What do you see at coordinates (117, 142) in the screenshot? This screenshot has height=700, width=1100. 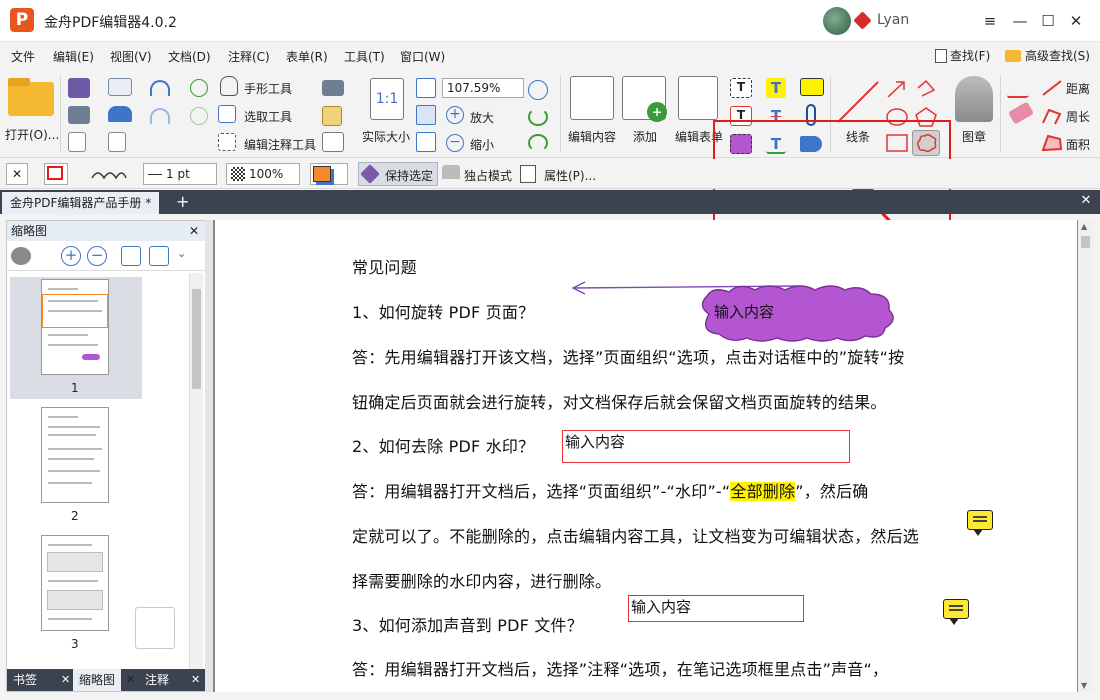 I see `new-document-icon` at bounding box center [117, 142].